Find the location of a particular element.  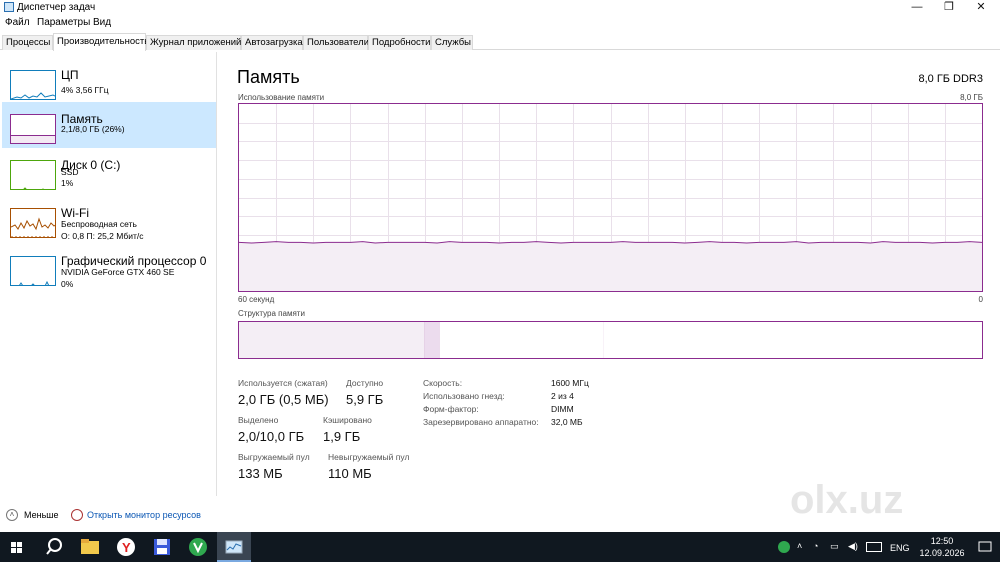

watermark-text: olx.uz is located at coordinates (847, 500).